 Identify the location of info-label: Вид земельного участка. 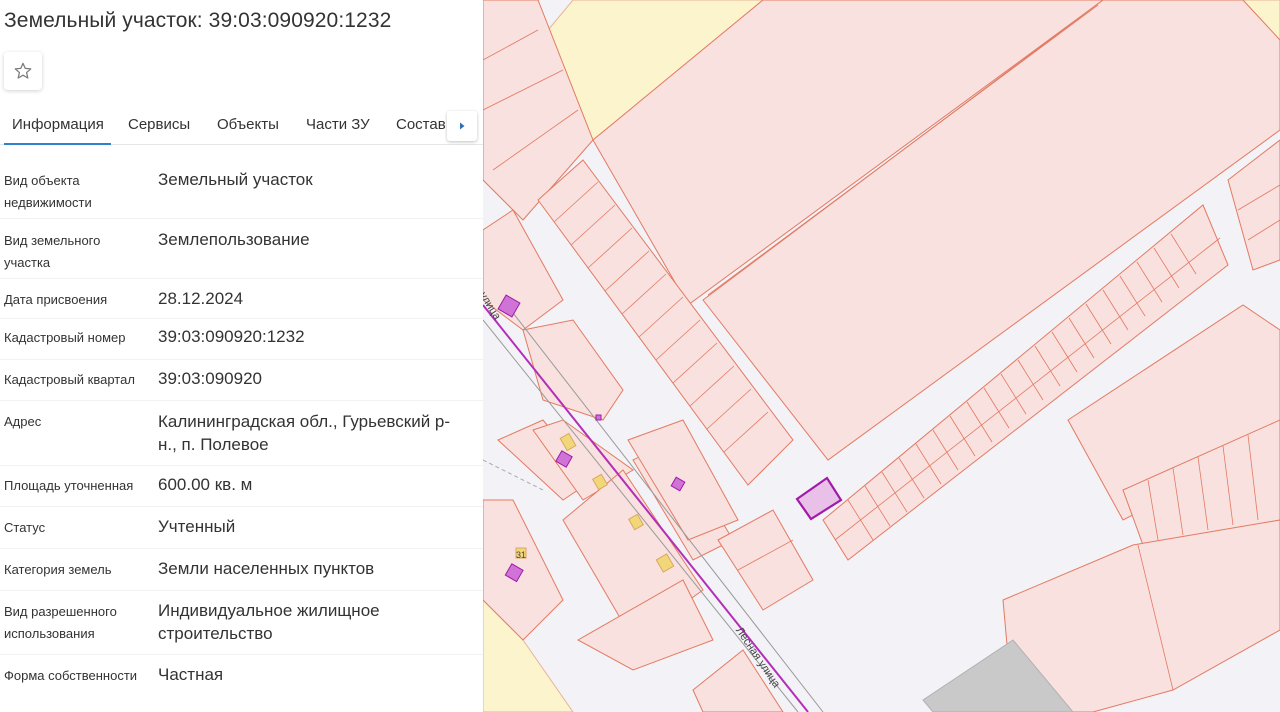
(52, 251).